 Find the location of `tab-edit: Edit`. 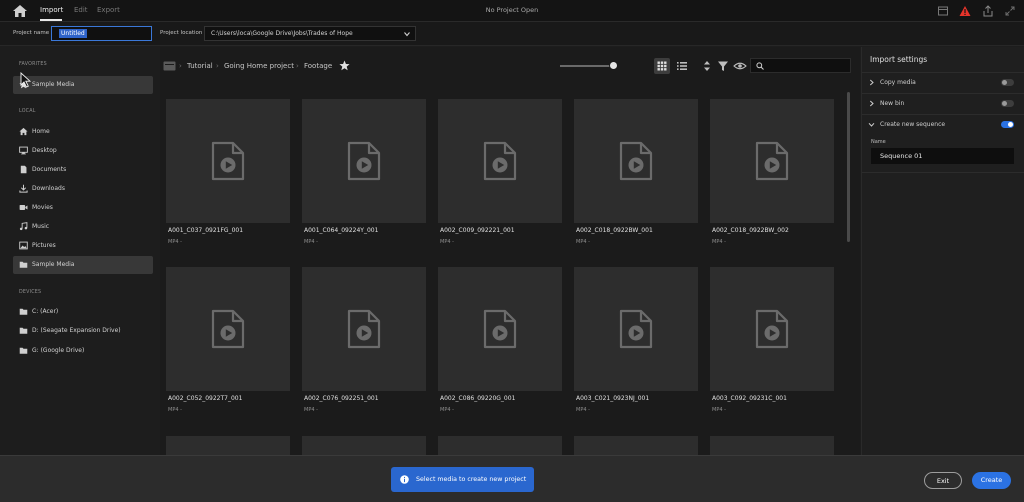

tab-edit: Edit is located at coordinates (81, 10).